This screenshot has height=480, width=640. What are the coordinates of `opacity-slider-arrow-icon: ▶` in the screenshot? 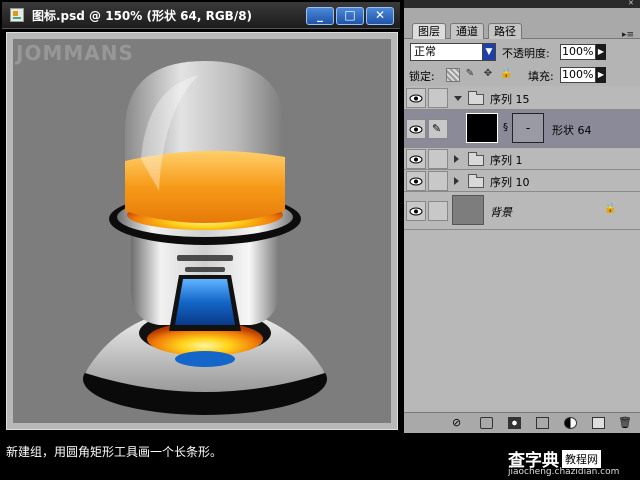 It's located at (601, 52).